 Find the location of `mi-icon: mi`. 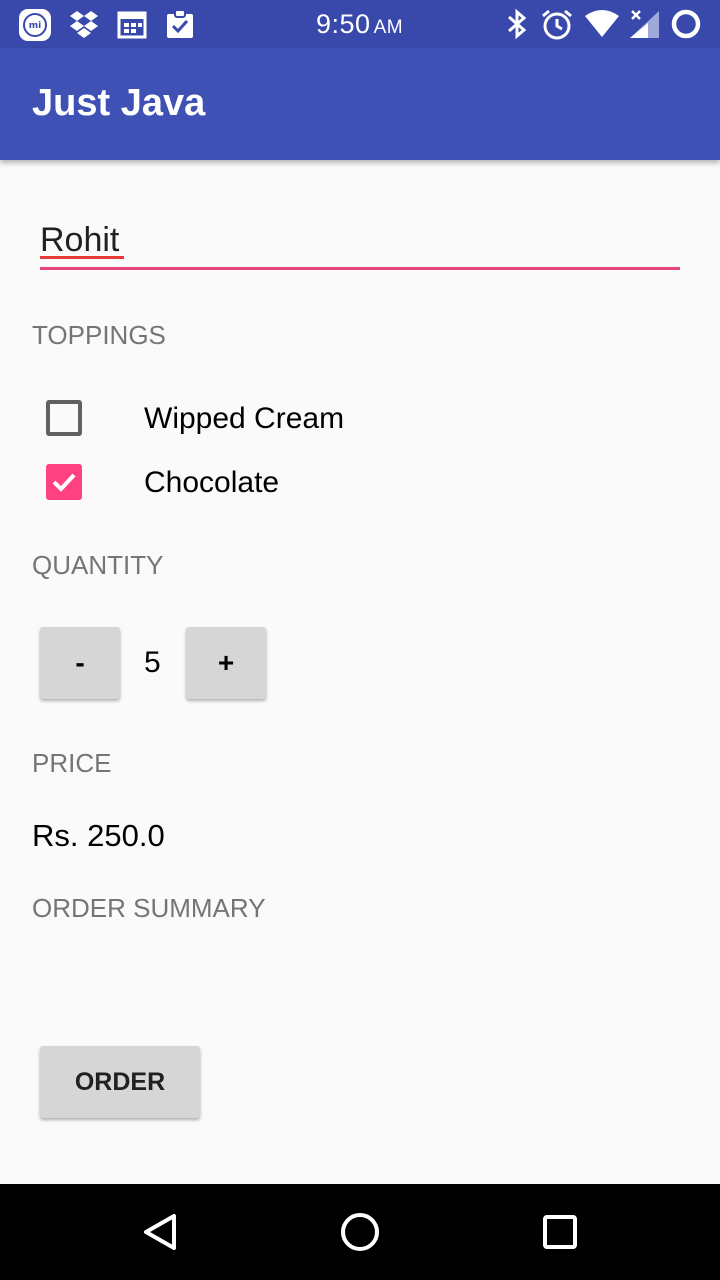

mi-icon: mi is located at coordinates (34, 24).